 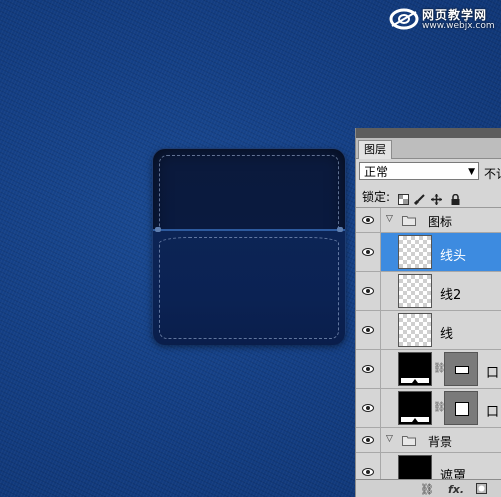 I want to click on layer-row: 线, so click(x=428, y=330).